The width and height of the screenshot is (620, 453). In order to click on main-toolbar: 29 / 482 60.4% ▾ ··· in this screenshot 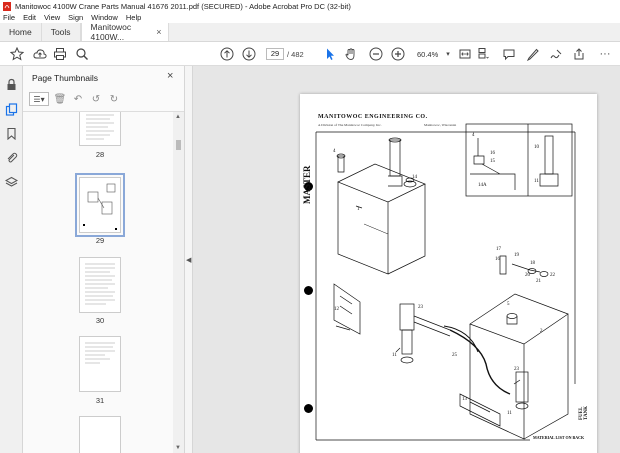, I will do `click(310, 54)`.